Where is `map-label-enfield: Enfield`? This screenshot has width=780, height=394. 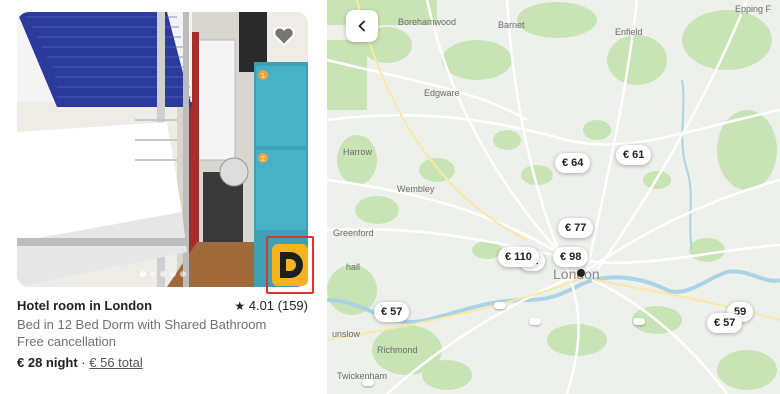 map-label-enfield: Enfield is located at coordinates (629, 32).